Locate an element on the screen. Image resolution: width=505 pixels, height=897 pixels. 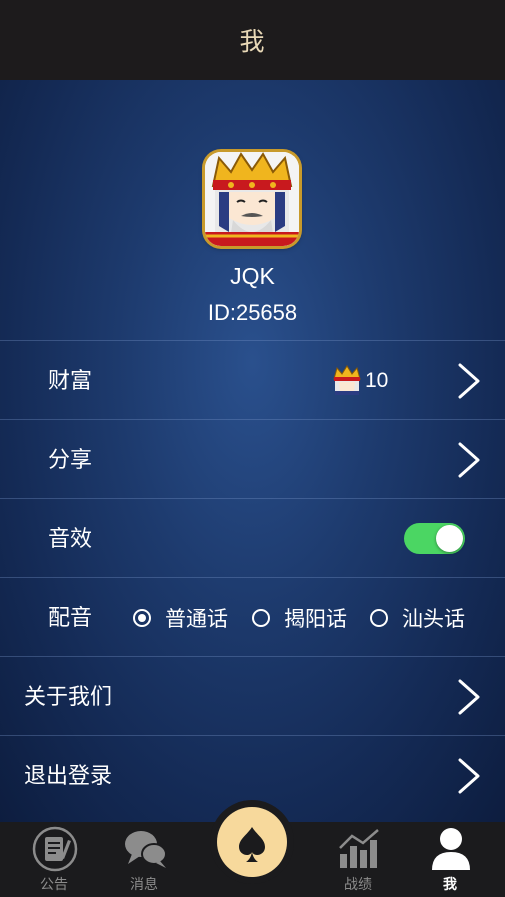
share-row: 分享 is located at coordinates (252, 458).